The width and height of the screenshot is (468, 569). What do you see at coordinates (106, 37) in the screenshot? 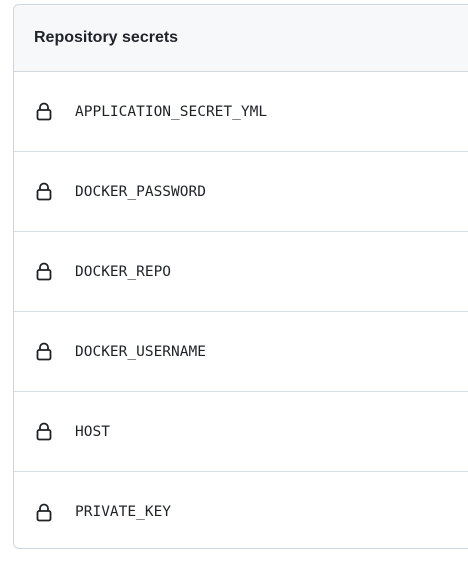
I see `panel-title: Repository secrets` at bounding box center [106, 37].